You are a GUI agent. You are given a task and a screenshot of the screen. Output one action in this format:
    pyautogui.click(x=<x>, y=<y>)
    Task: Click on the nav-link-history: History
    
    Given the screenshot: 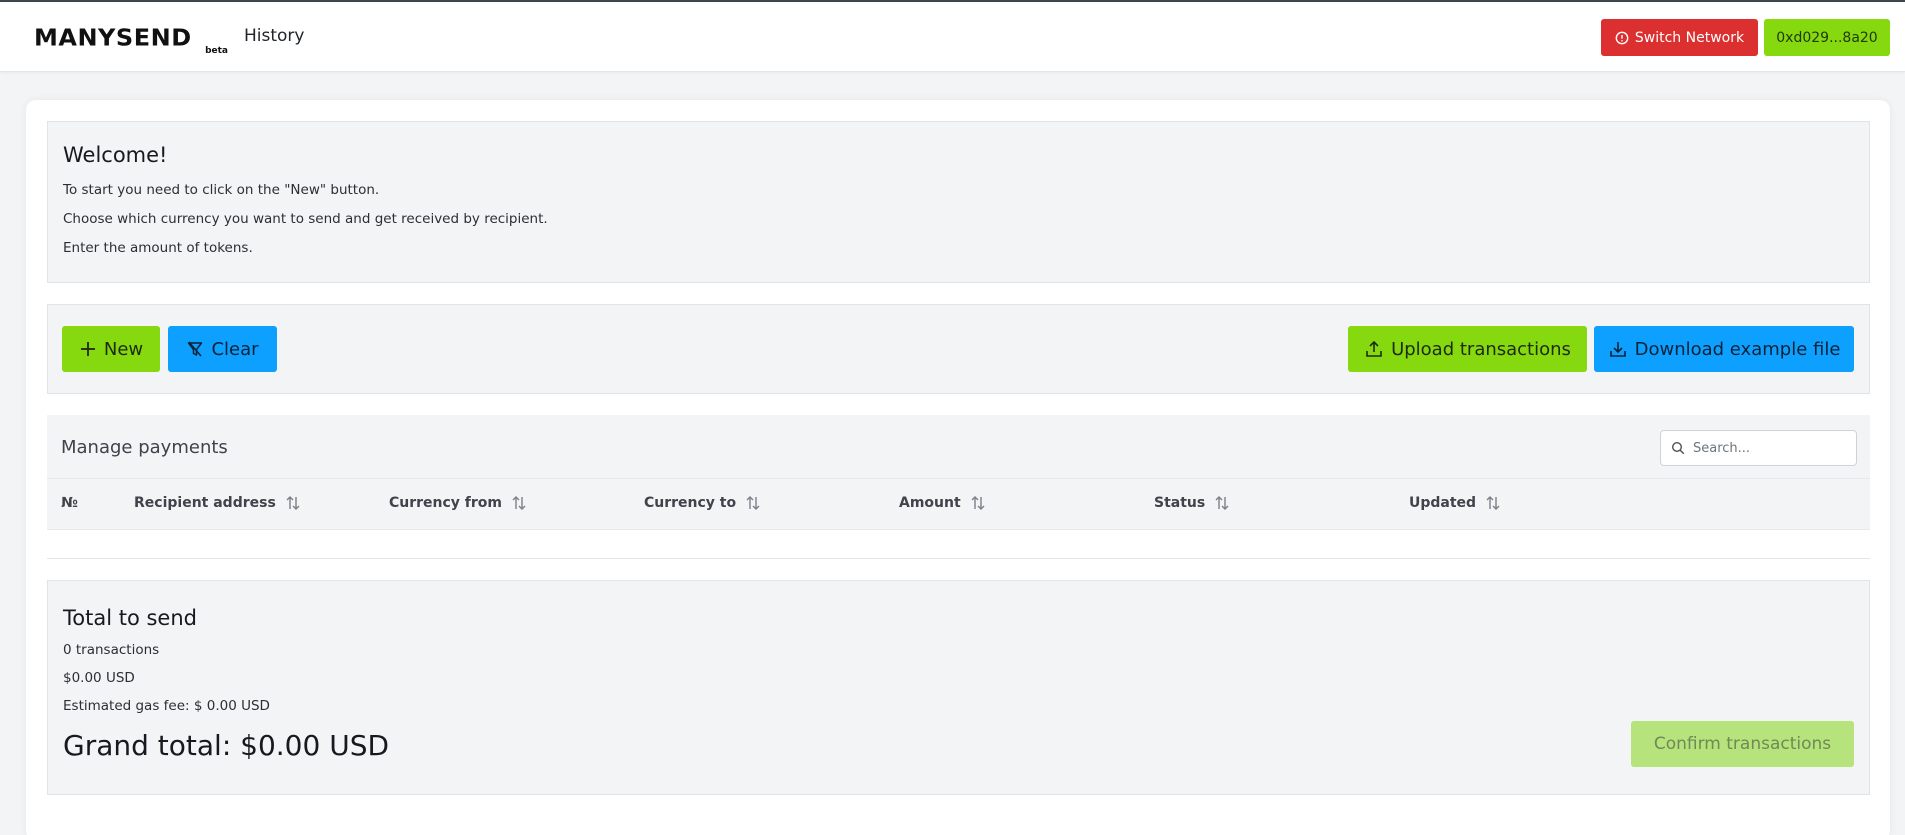 What is the action you would take?
    pyautogui.click(x=274, y=36)
    